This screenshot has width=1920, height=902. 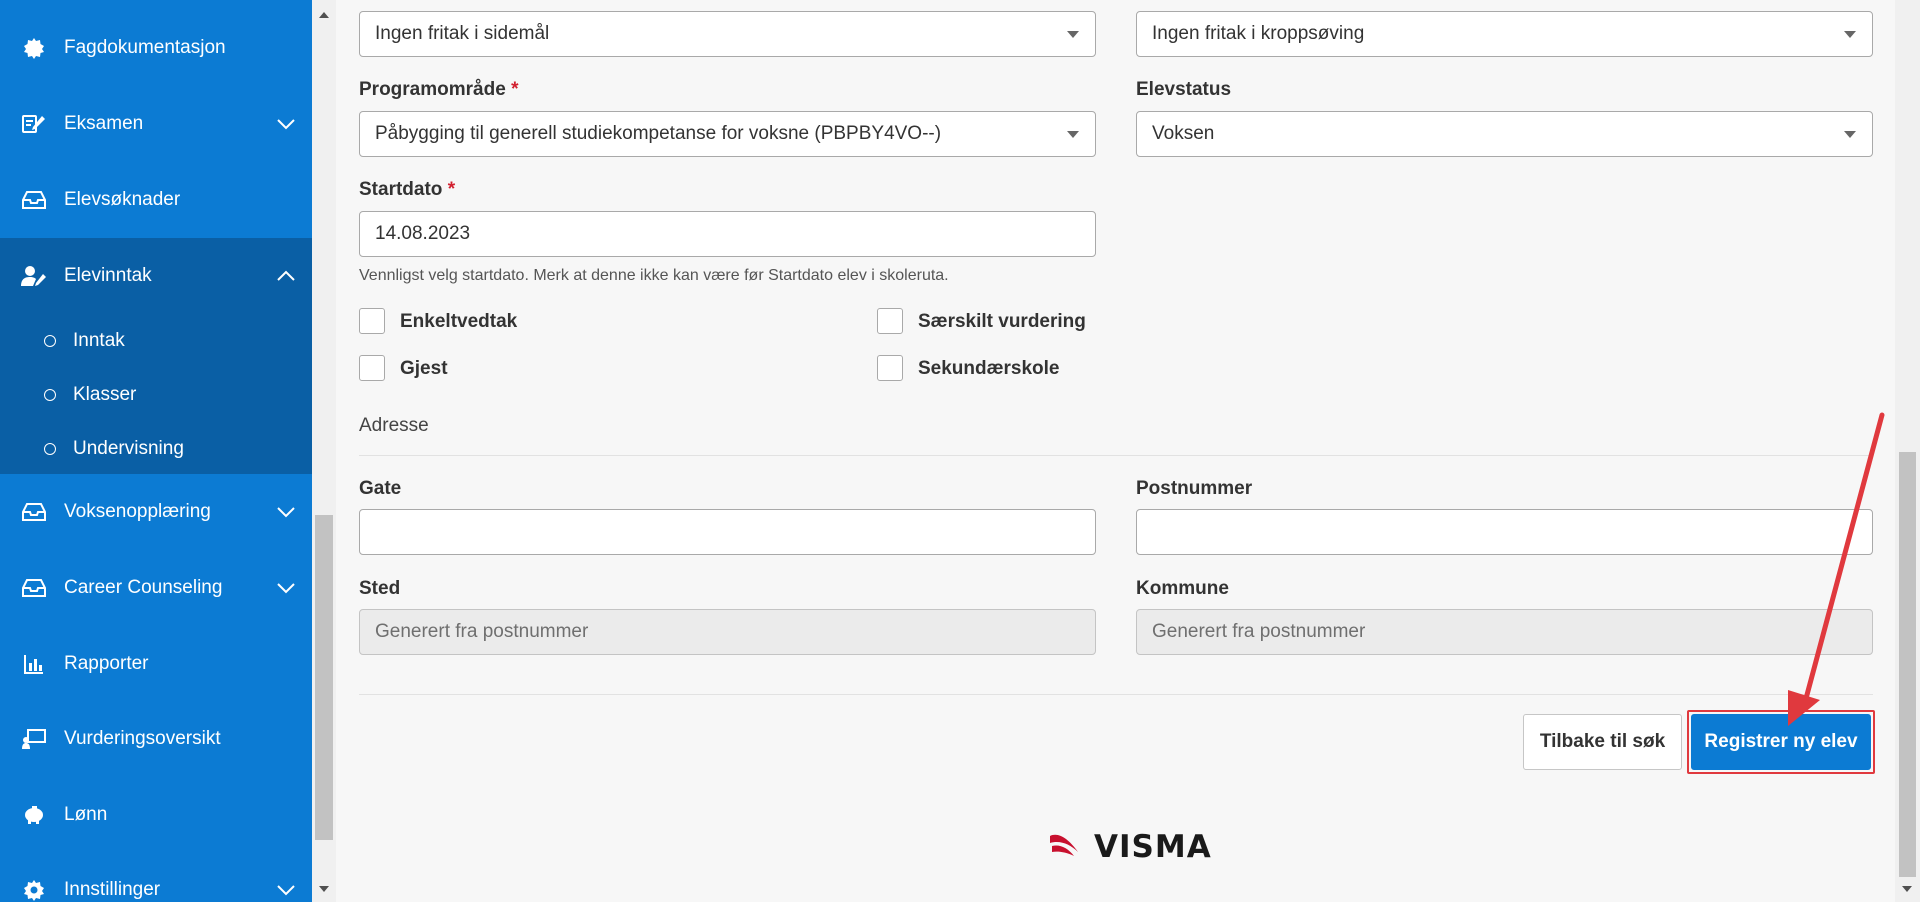 I want to click on sidebar-scrollbar-thumb, so click(x=324, y=677).